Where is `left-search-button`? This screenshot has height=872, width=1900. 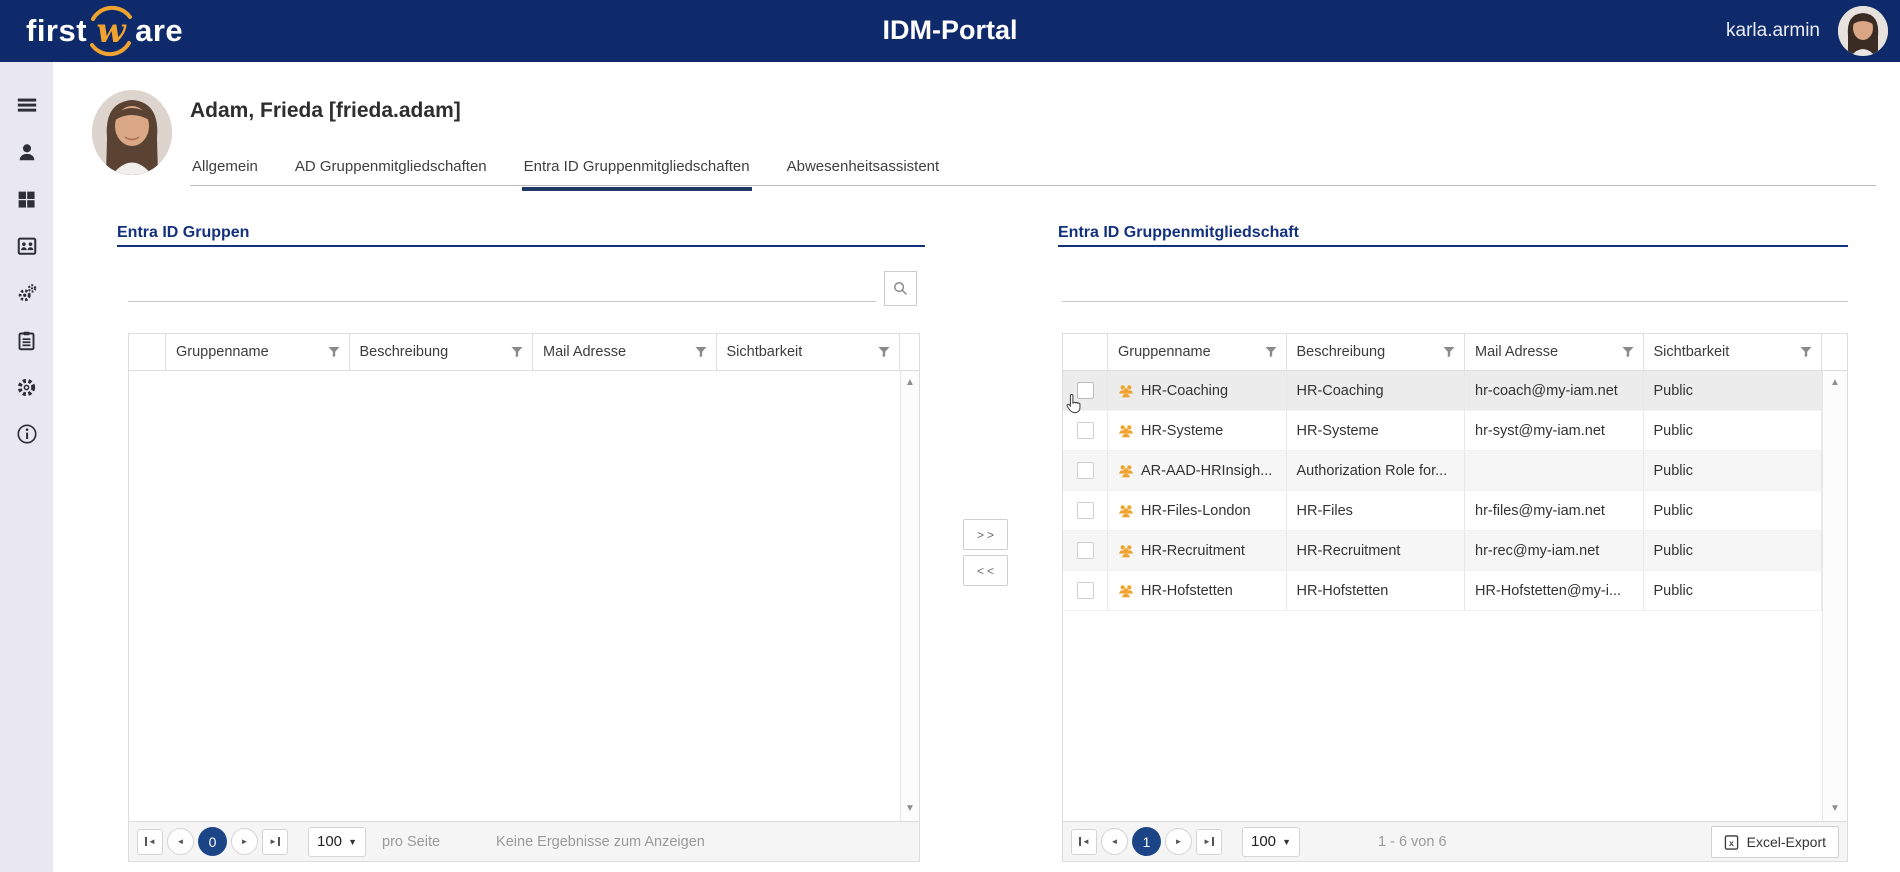
left-search-button is located at coordinates (900, 288).